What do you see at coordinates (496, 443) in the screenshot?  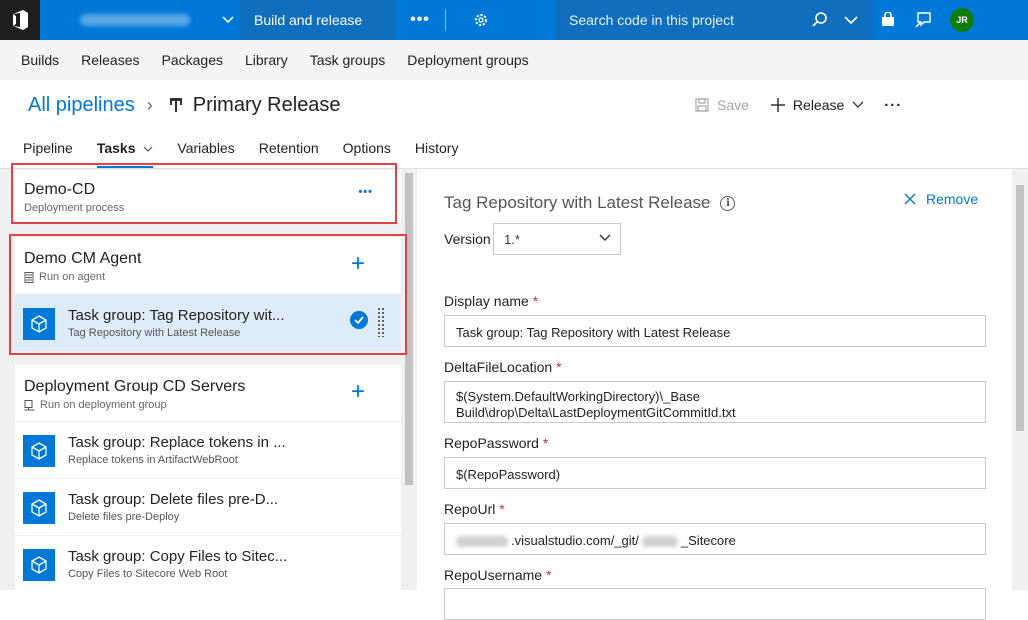 I see `repo-password-label: RepoPassword *` at bounding box center [496, 443].